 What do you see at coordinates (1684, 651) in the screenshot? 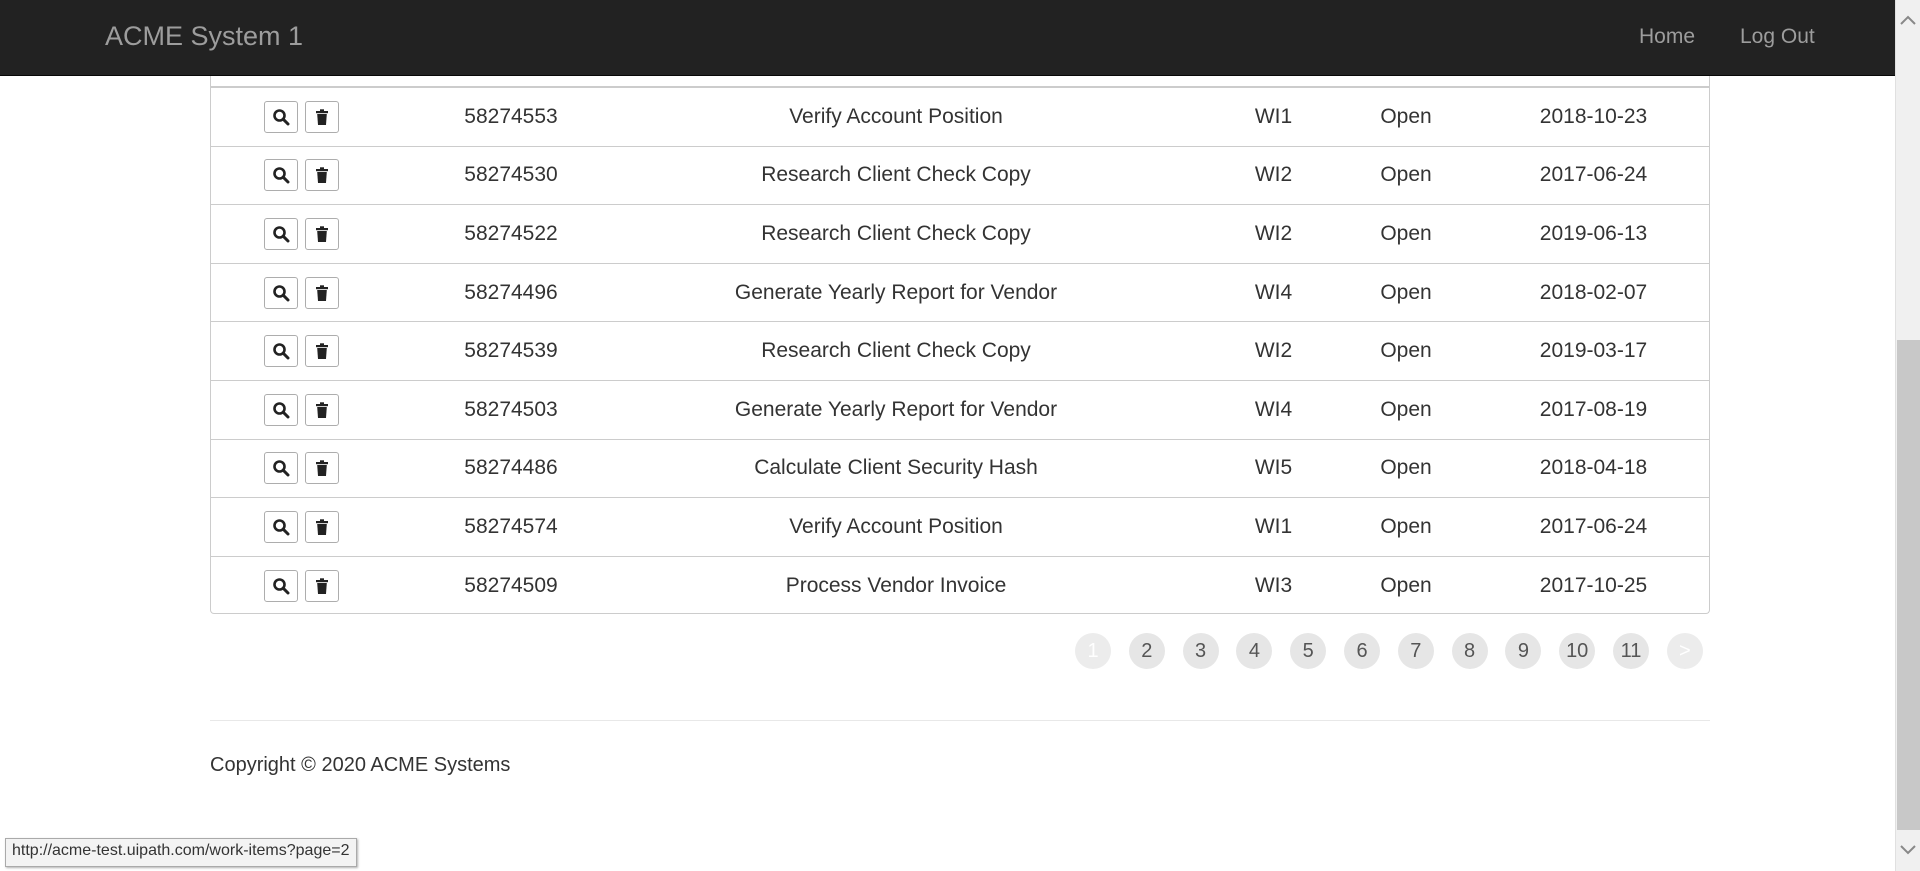
I see `pagination-next-button: >` at bounding box center [1684, 651].